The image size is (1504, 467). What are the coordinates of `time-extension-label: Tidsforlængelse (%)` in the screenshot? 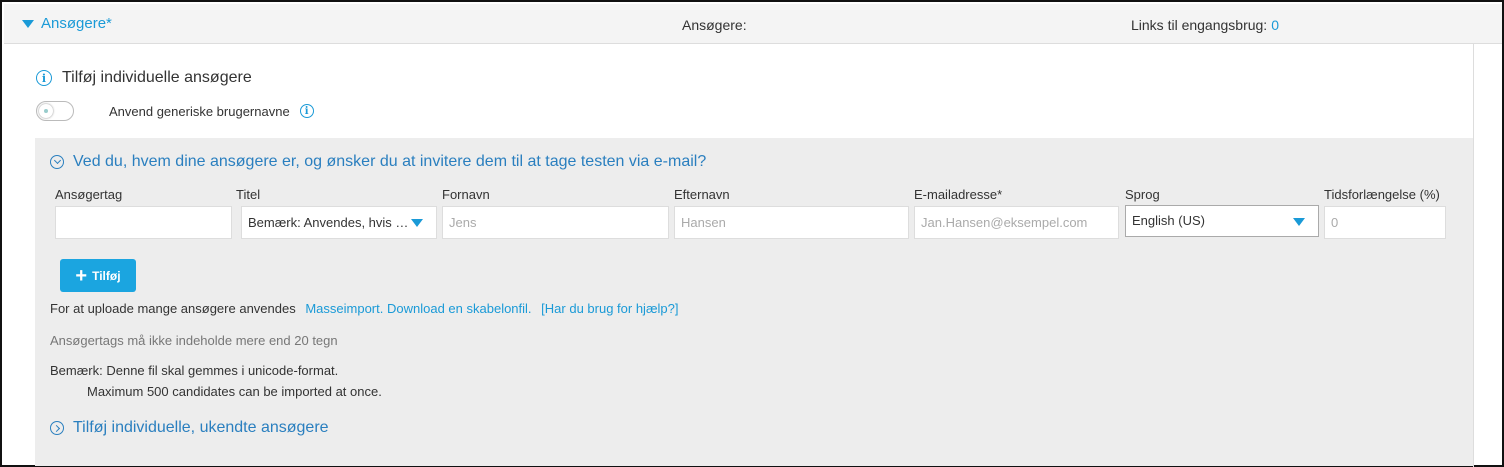 It's located at (1382, 194).